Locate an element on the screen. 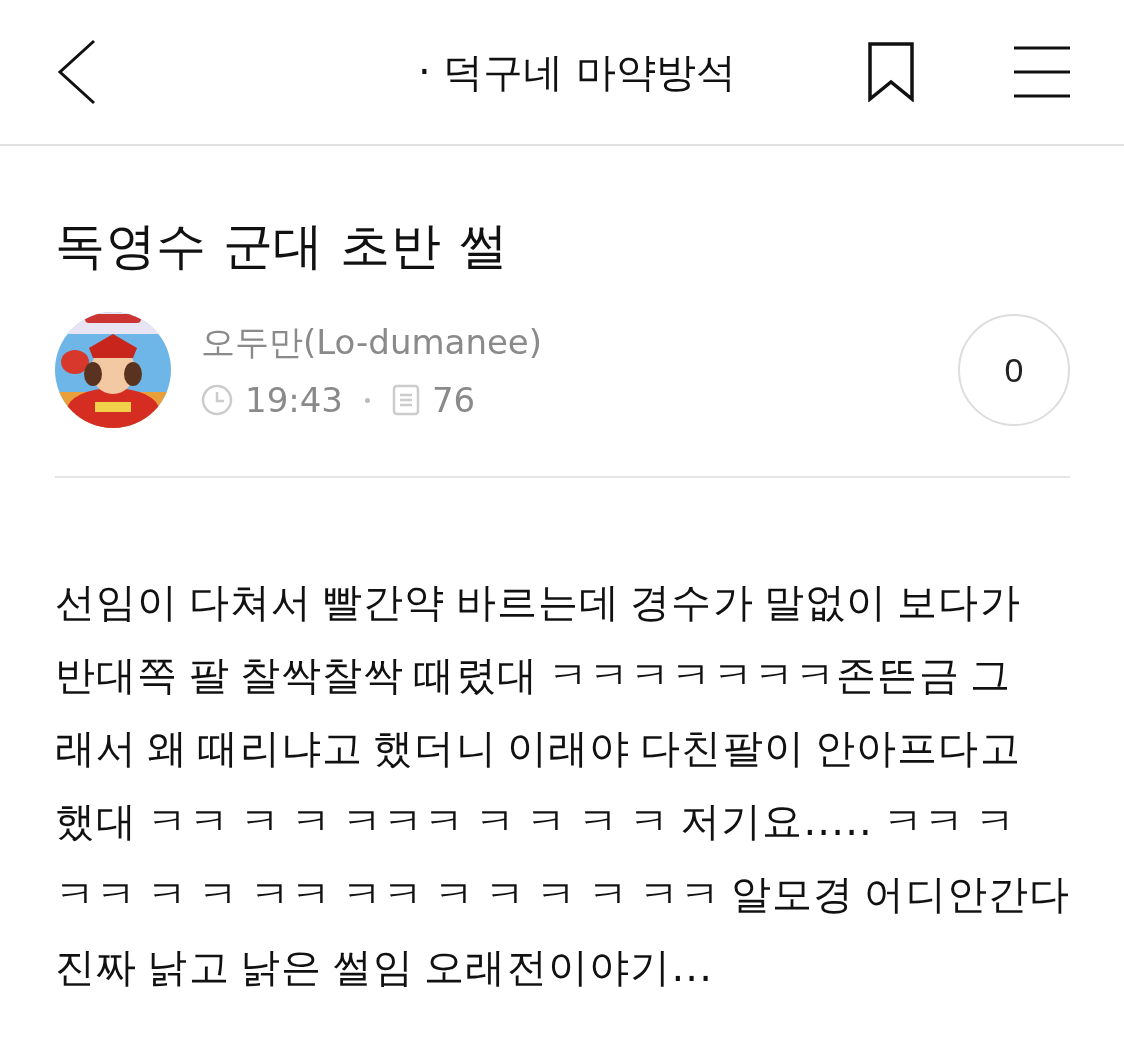 This screenshot has height=1064, width=1124. bookmark-icon is located at coordinates (891, 72).